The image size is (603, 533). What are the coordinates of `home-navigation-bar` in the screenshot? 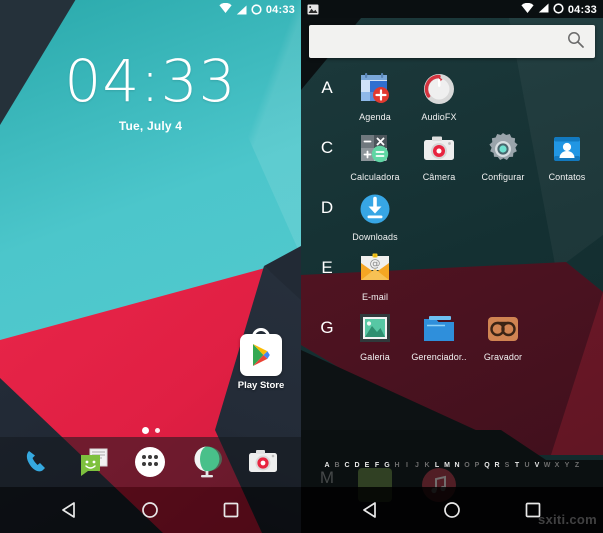 It's located at (150, 510).